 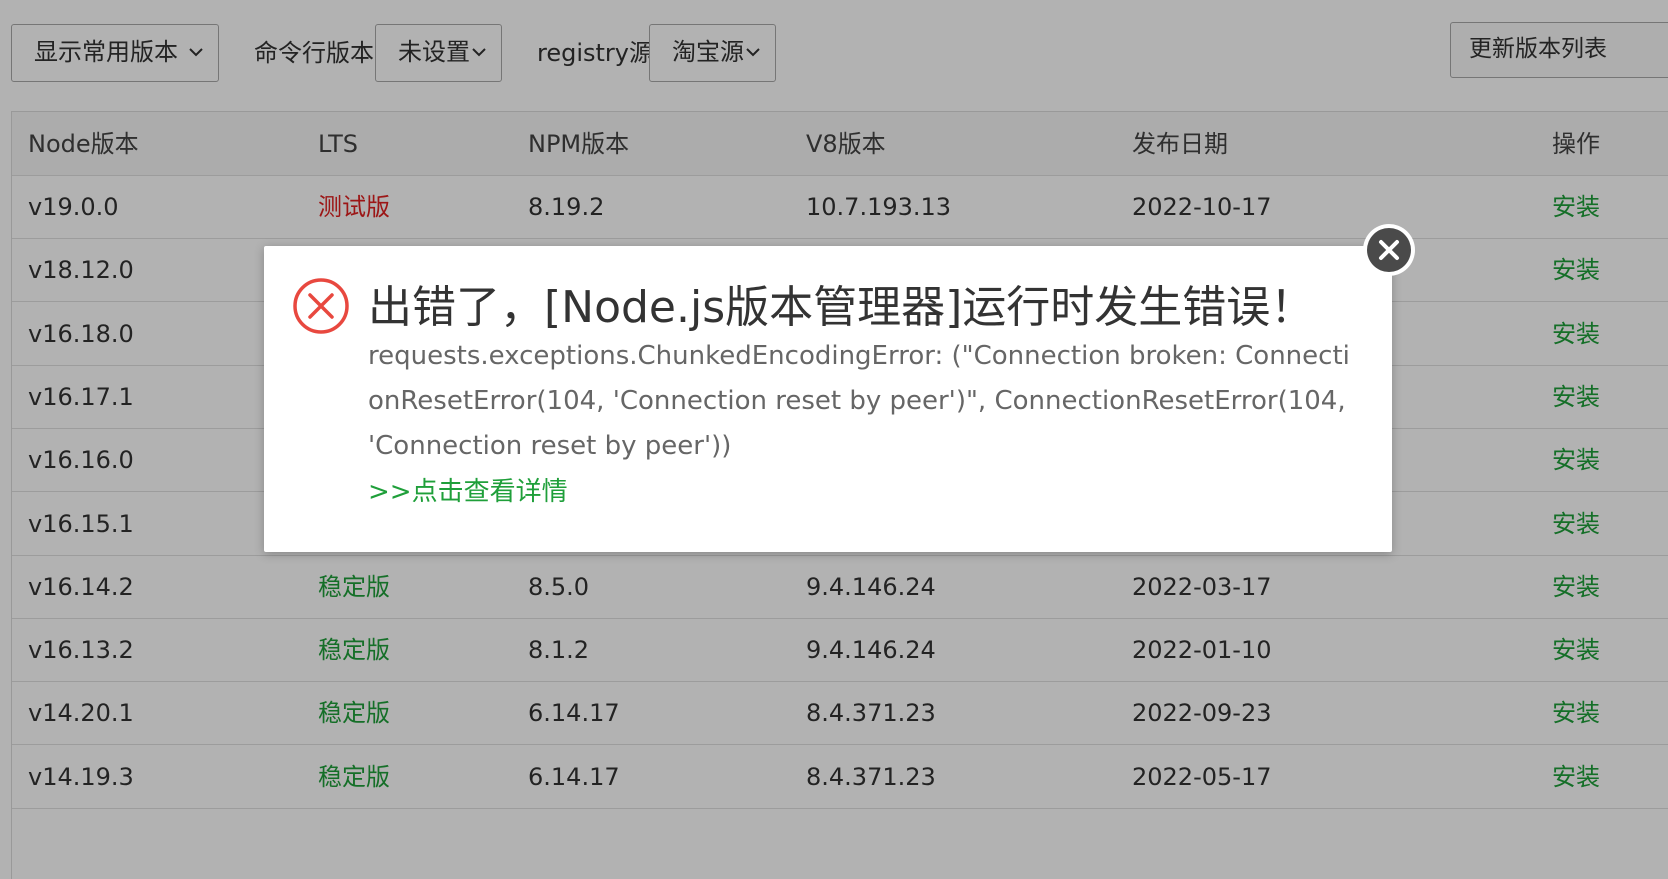 What do you see at coordinates (321, 306) in the screenshot?
I see `error-circle-icon` at bounding box center [321, 306].